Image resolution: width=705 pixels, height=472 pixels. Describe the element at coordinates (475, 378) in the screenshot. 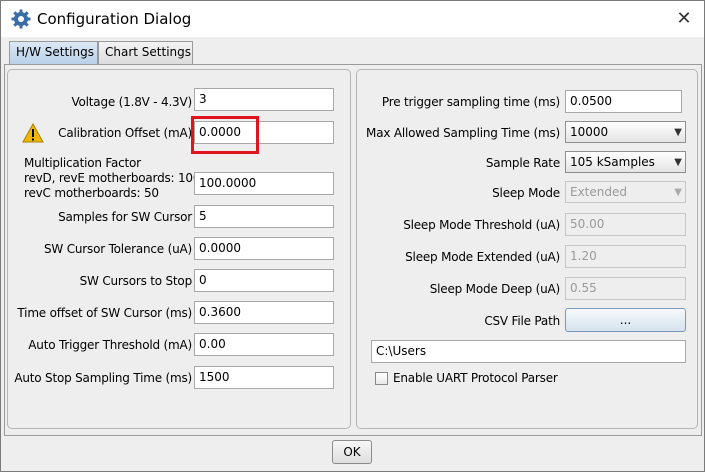

I see `uart-parser-label: Enable UART Protocol Parser` at that location.